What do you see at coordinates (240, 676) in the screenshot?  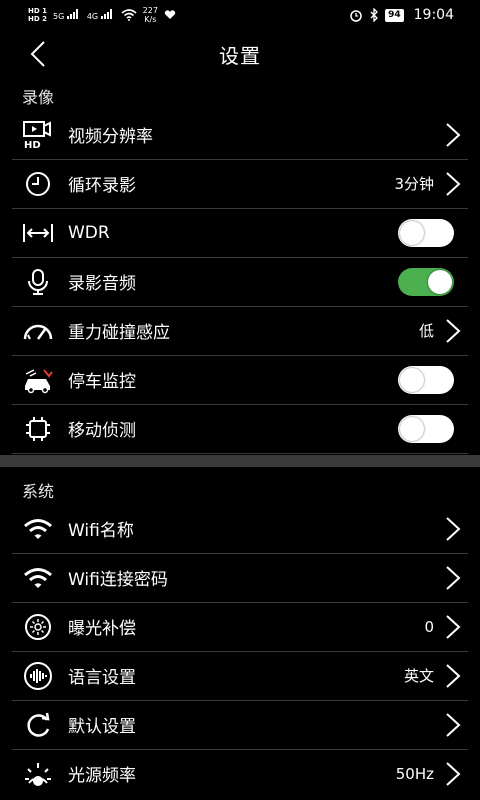 I see `setting-row-language: 语言设置 英文` at bounding box center [240, 676].